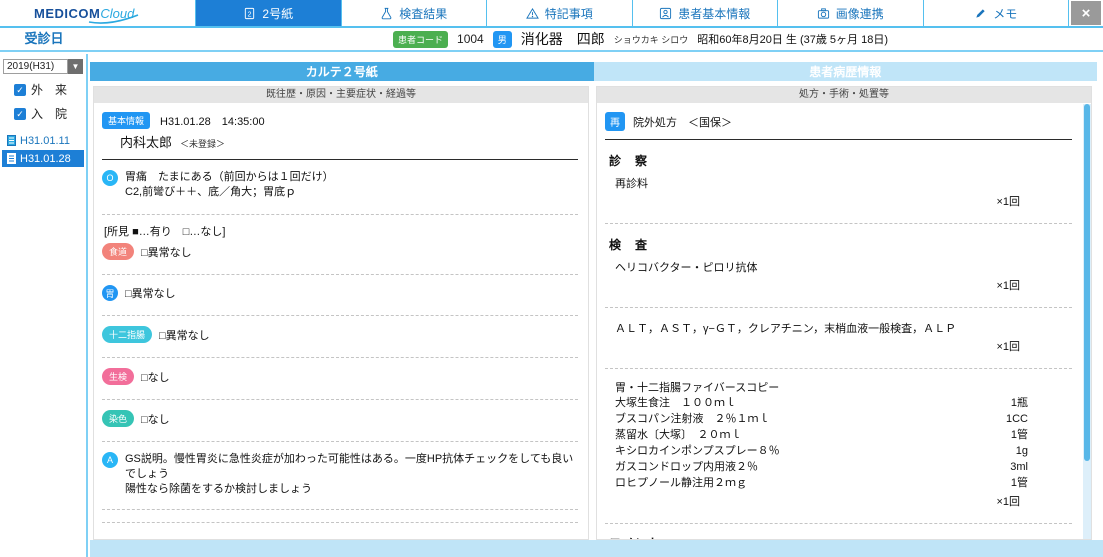  What do you see at coordinates (843, 435) in the screenshot?
I see `medication-row: 蒸留水〔大塚〕 ２０ｍｌ 1管` at bounding box center [843, 435].